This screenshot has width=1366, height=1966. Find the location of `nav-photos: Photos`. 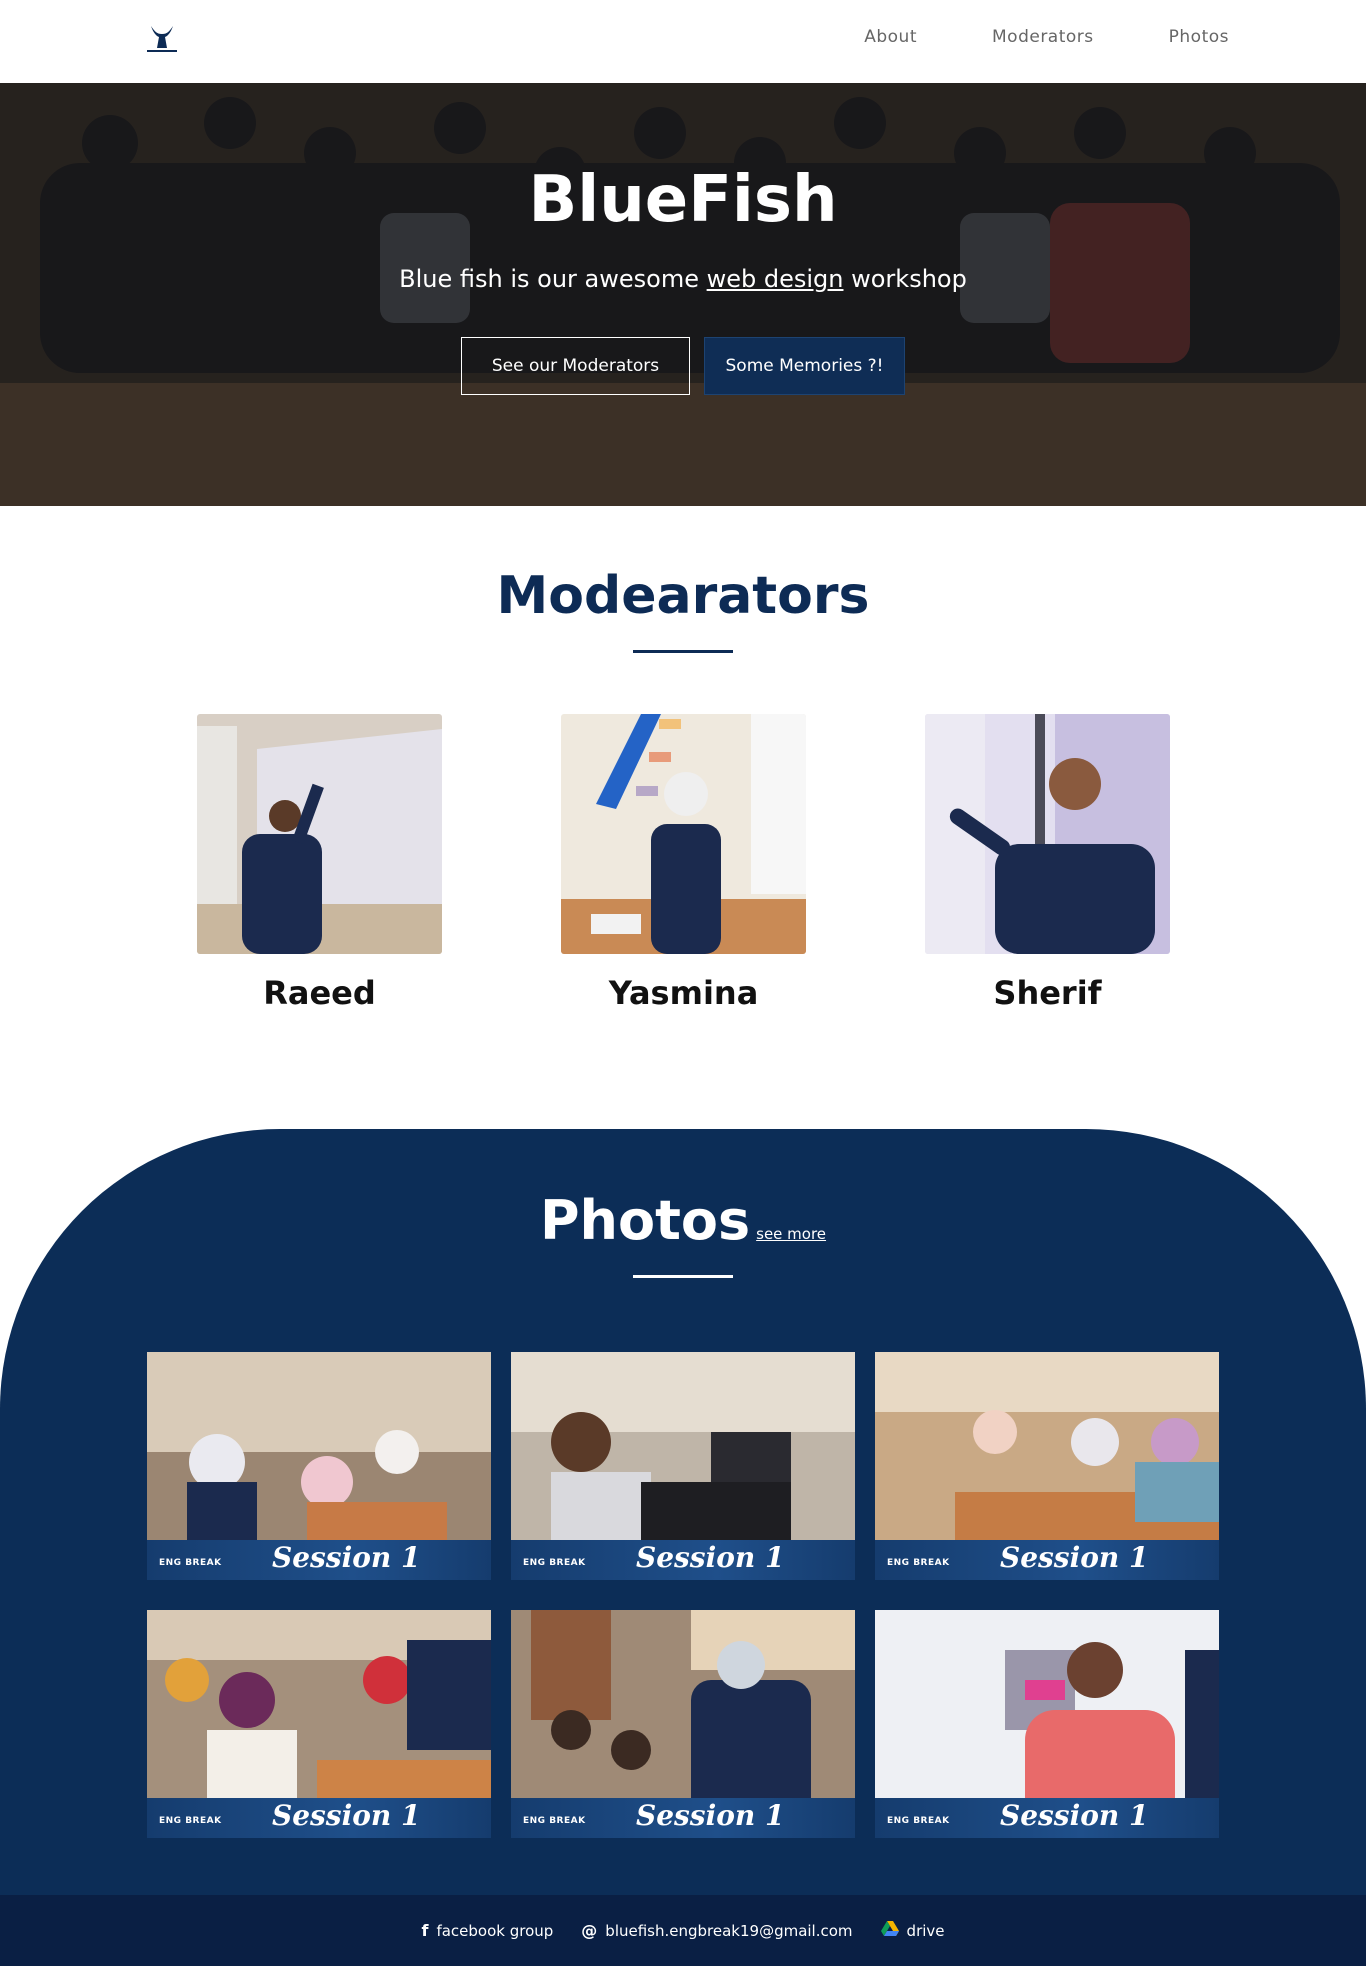

nav-photos: Photos is located at coordinates (1199, 37).